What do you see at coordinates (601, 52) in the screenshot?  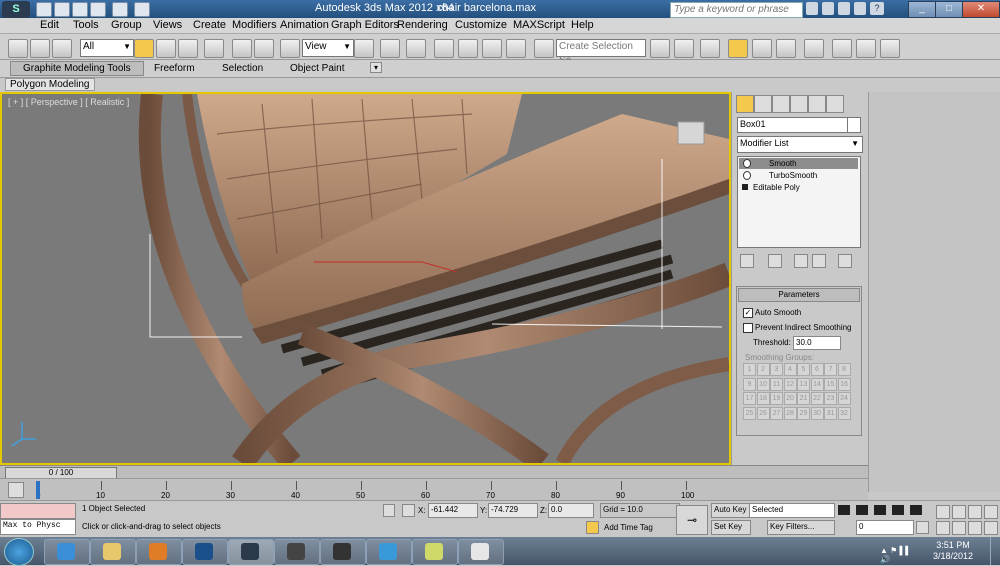 I see `named-selection-set-input: Create Selection Se` at bounding box center [601, 52].